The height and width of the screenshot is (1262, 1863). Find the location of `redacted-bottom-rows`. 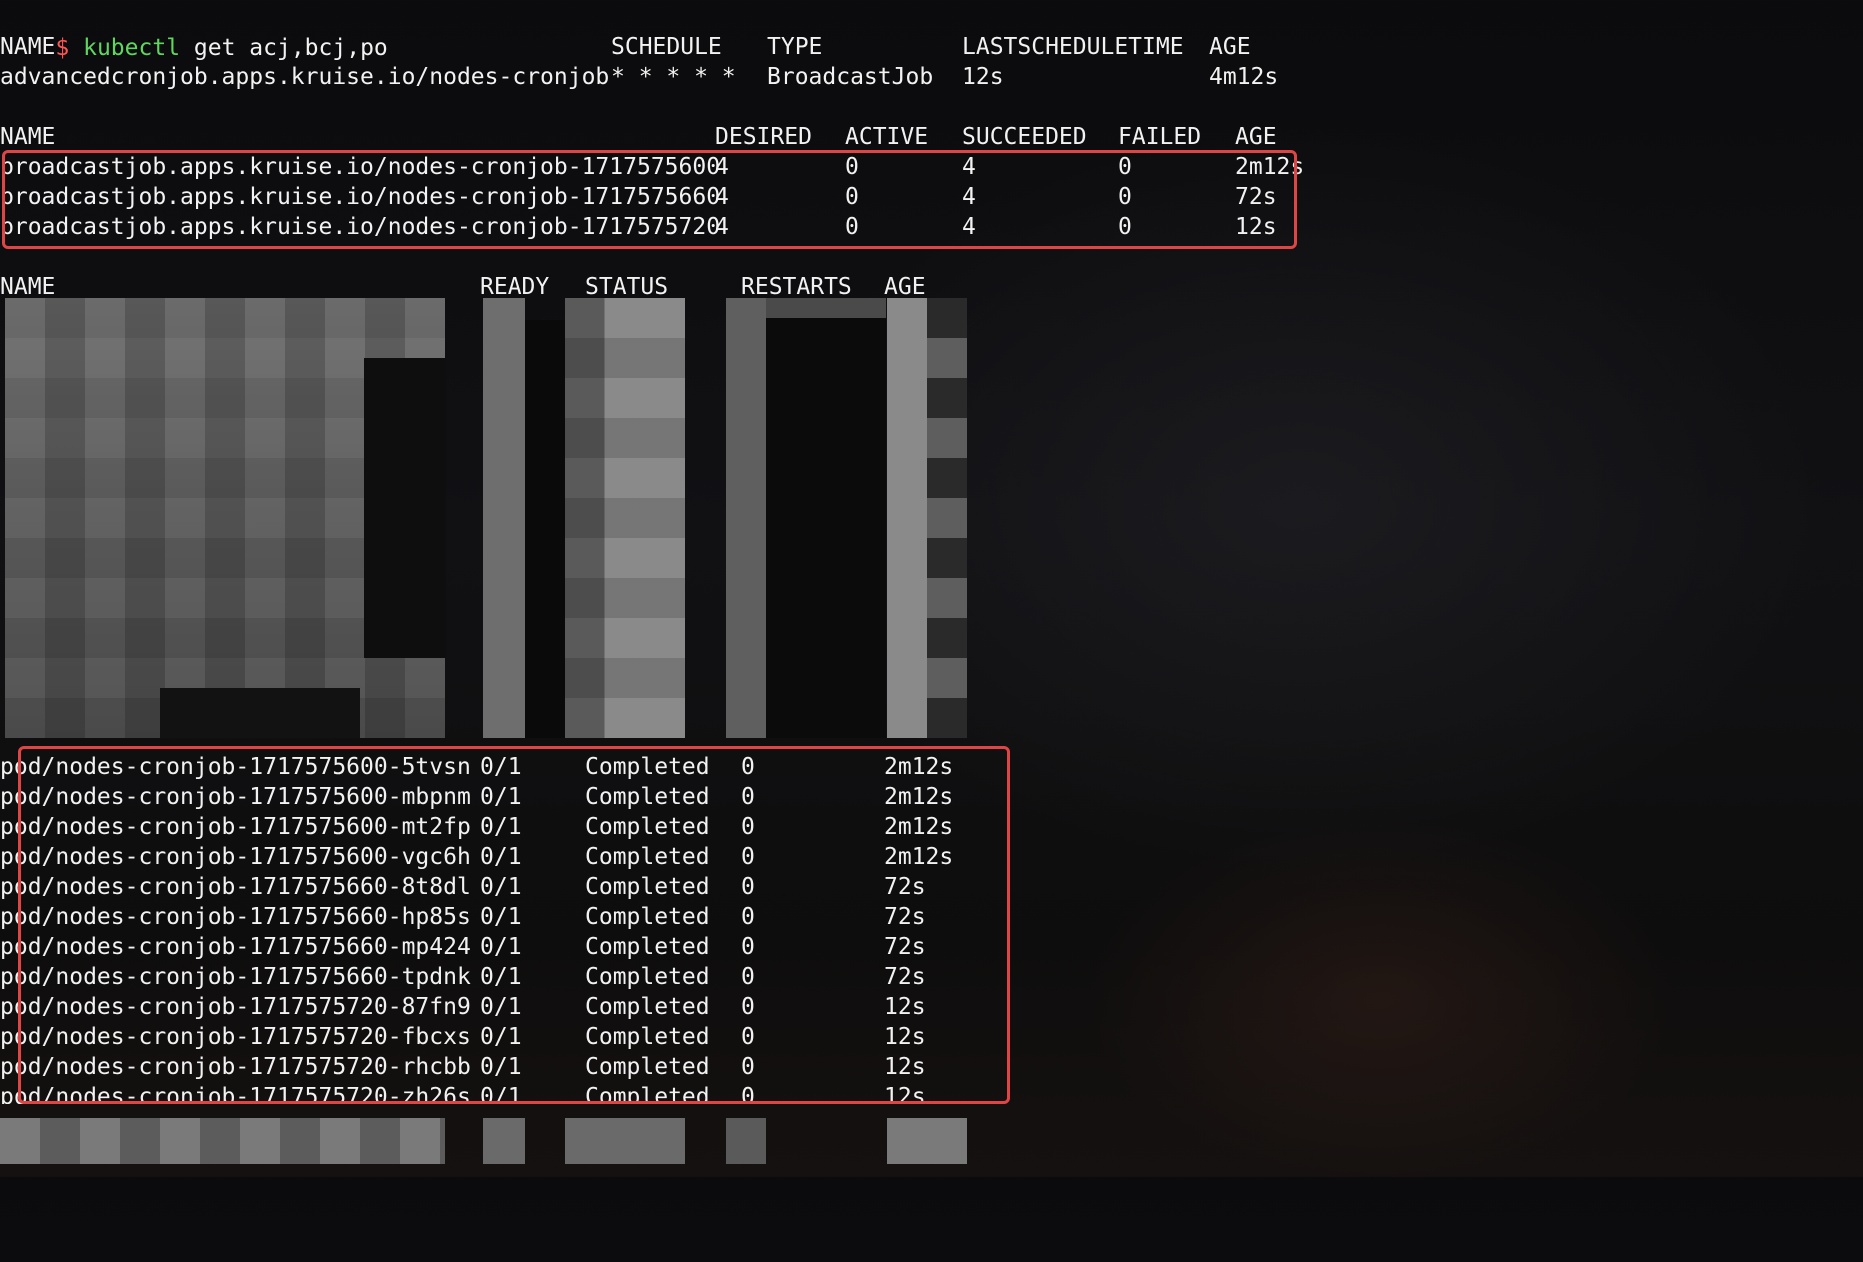

redacted-bottom-rows is located at coordinates (485, 1141).